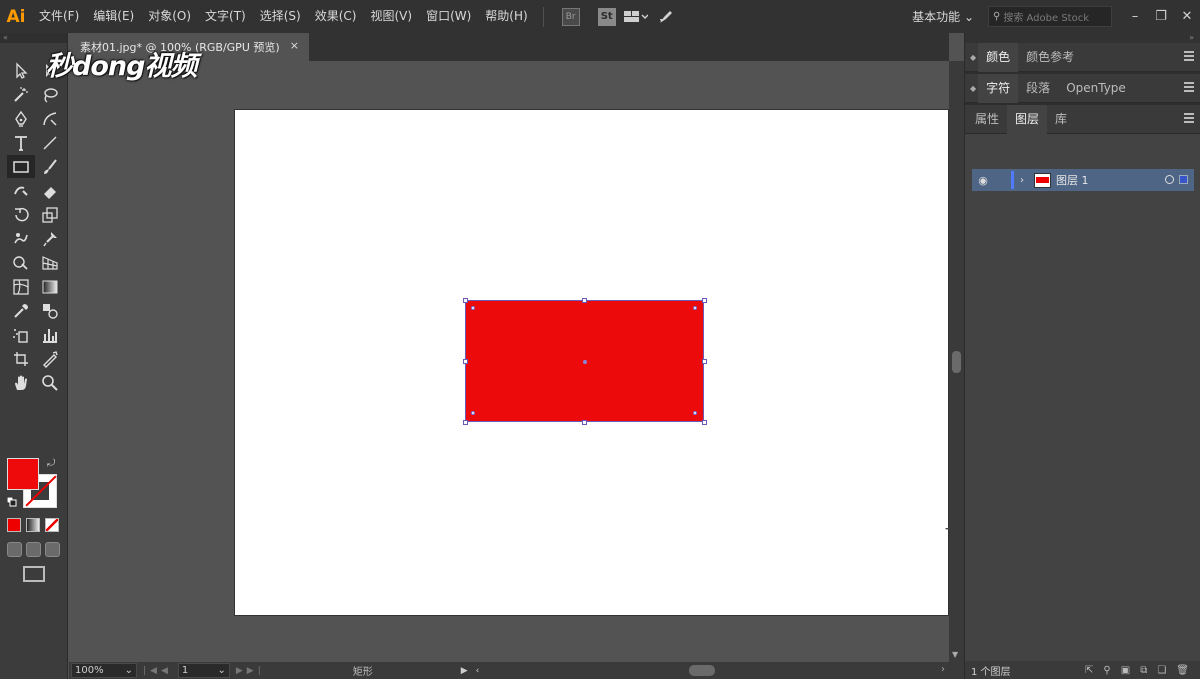 This screenshot has width=1200, height=679. I want to click on zoom-level-select: 100% ⌄, so click(104, 670).